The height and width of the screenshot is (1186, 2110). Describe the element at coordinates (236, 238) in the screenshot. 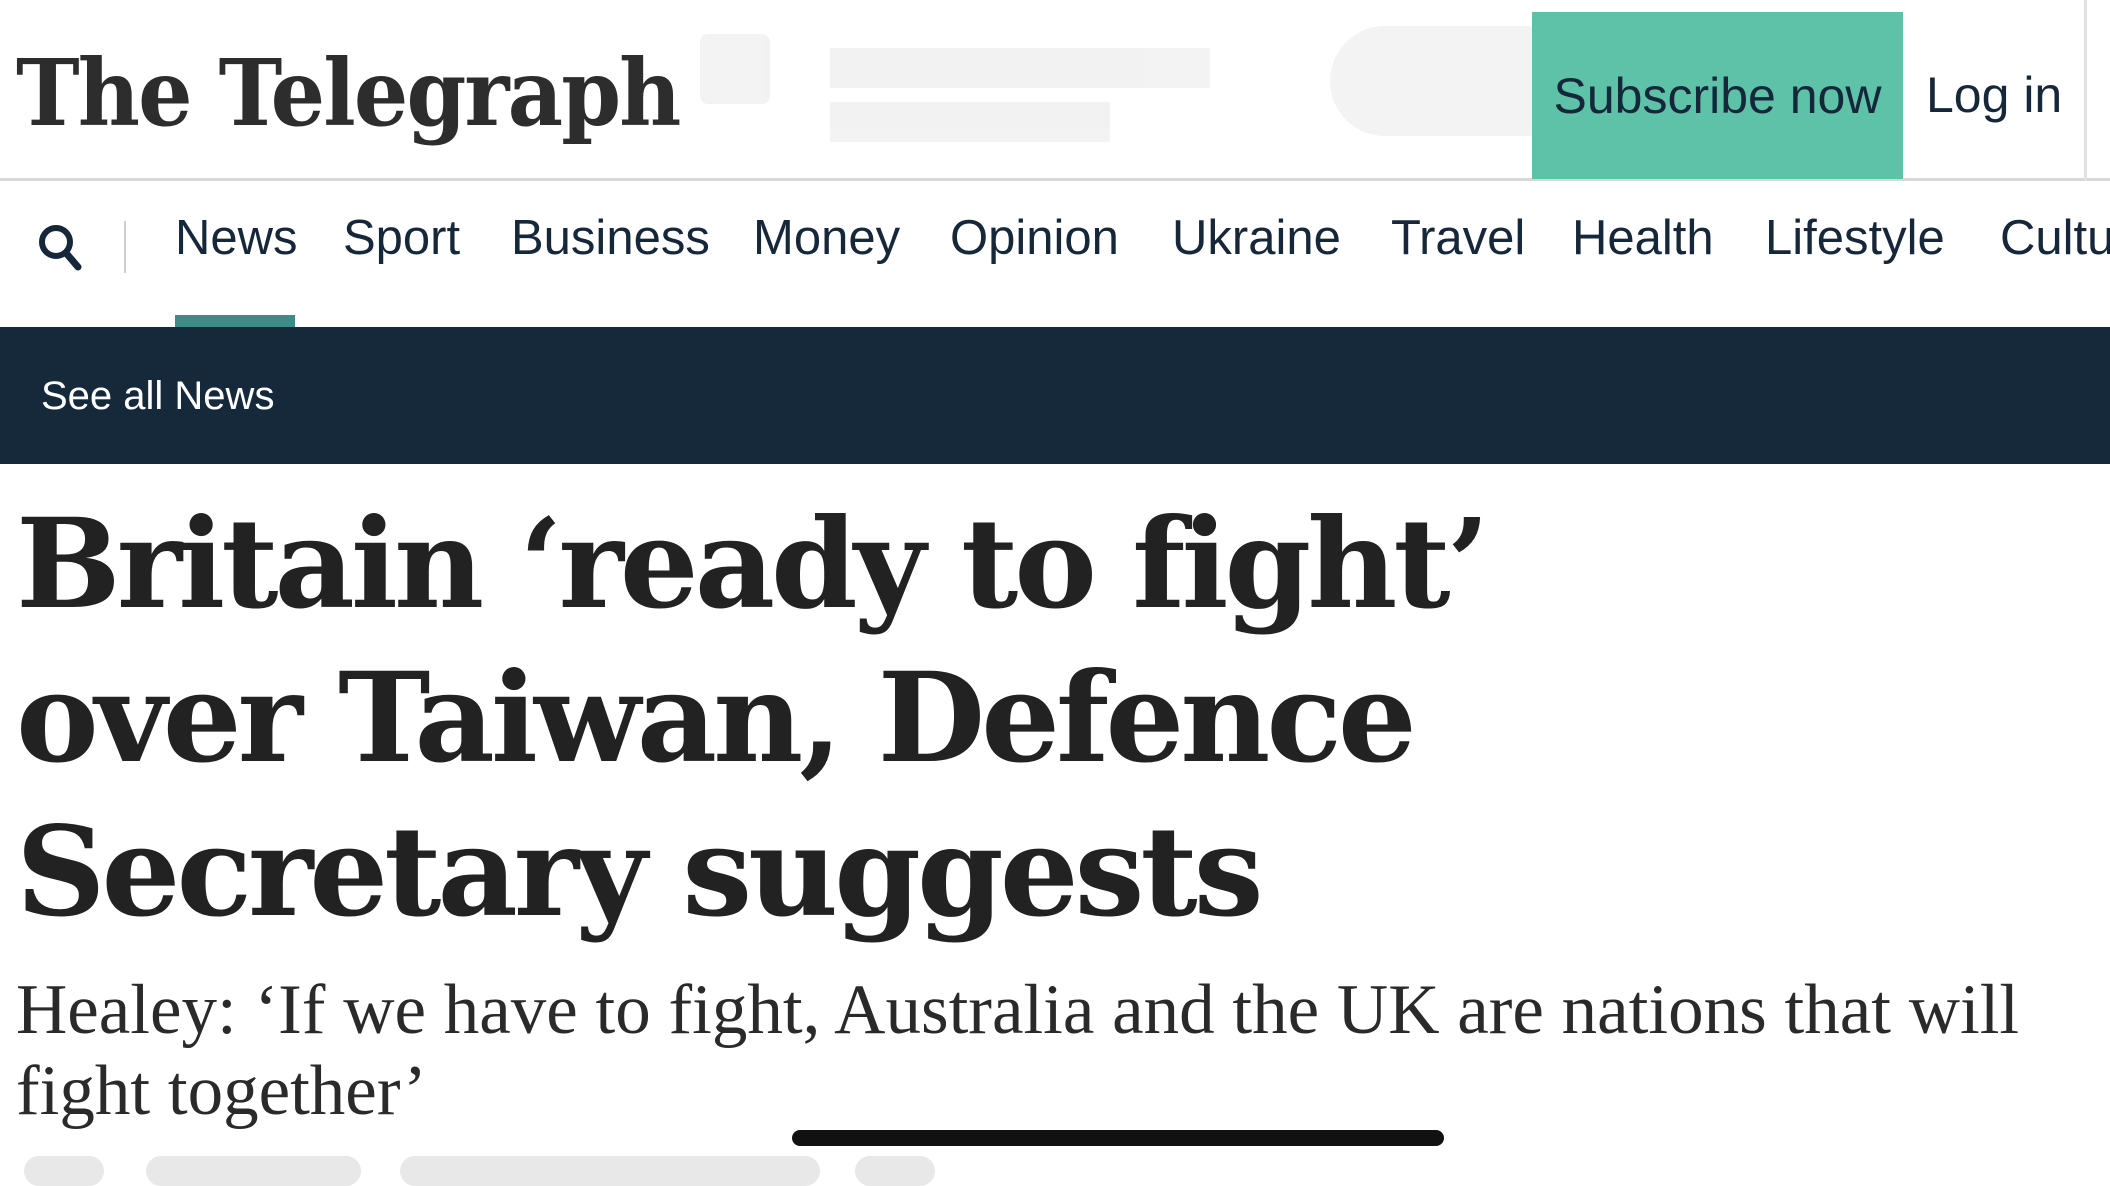

I see `nav-item-news: News` at that location.